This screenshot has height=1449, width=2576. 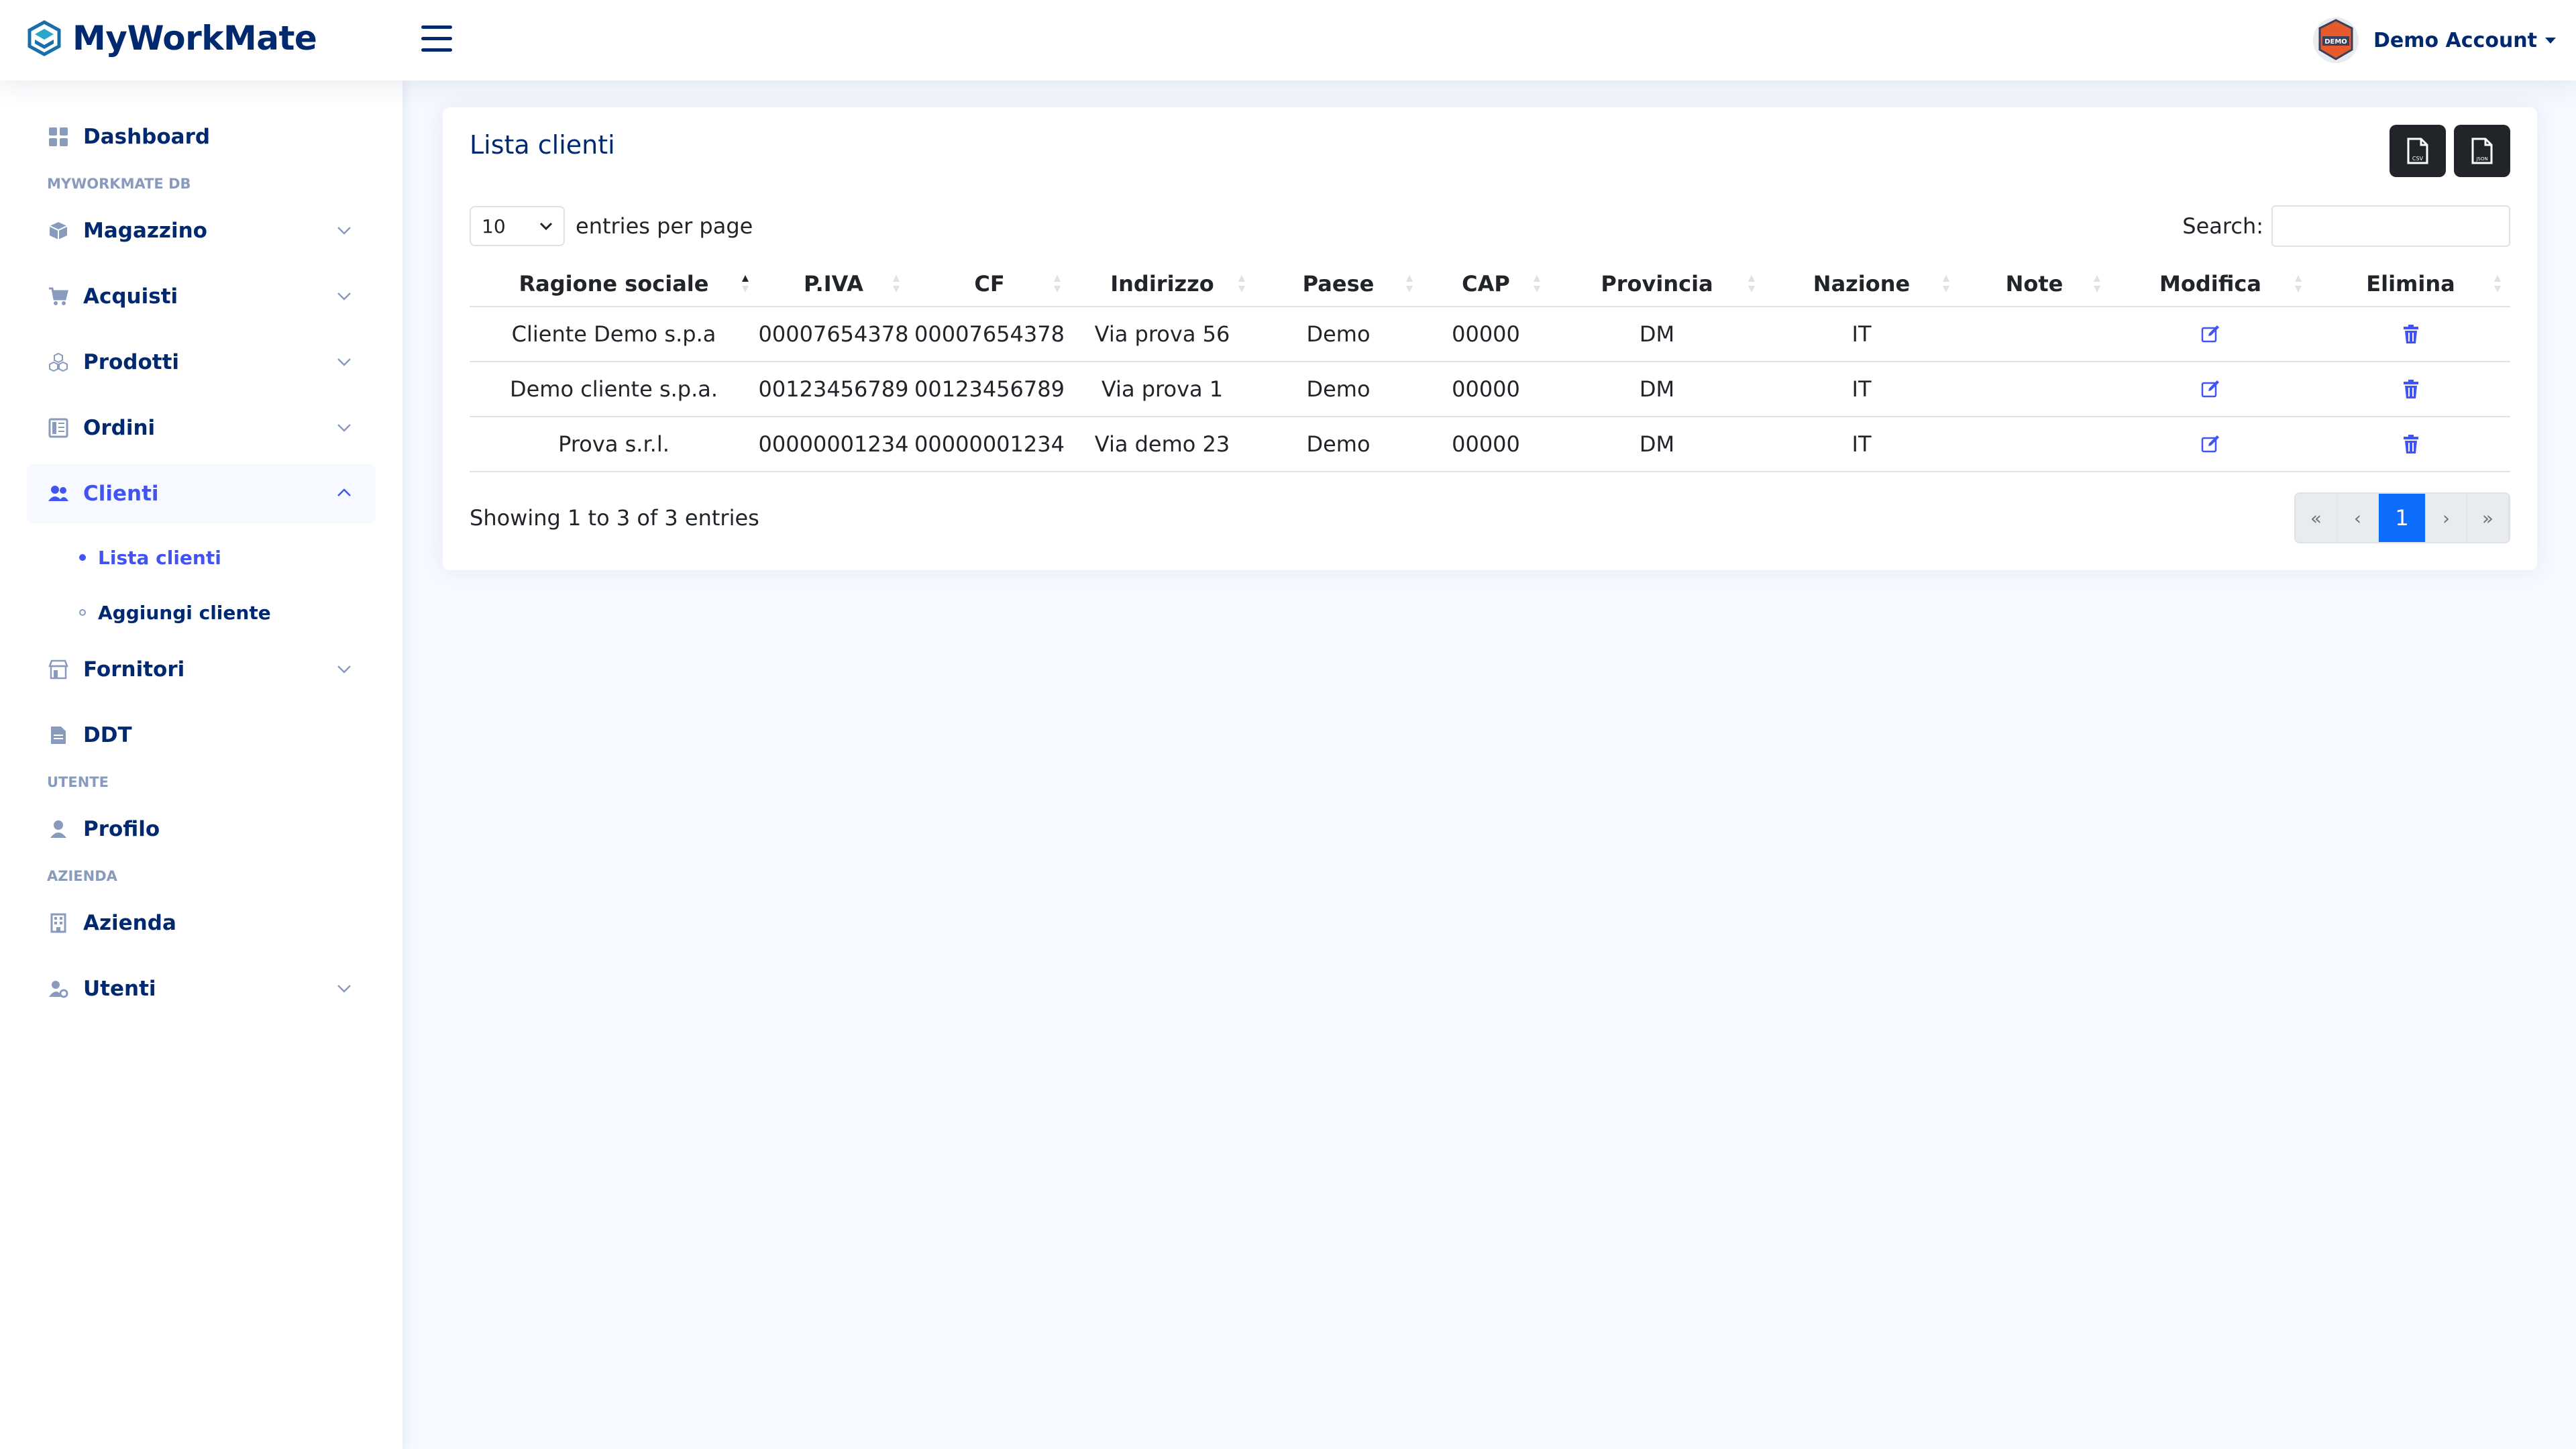 I want to click on page-1-button: 1, so click(x=2402, y=518).